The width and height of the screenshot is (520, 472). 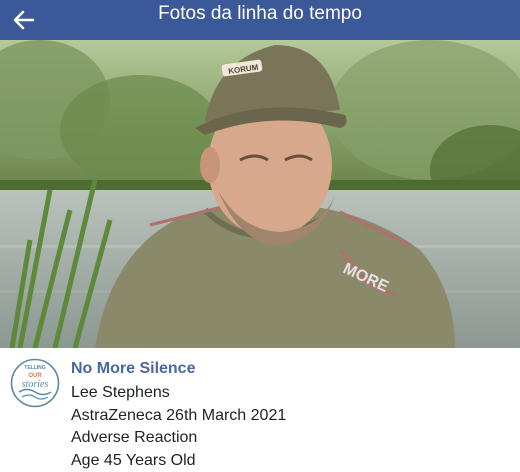 I want to click on telling-our-stories-logo-icon: TELLING OUR stories, so click(x=35, y=383).